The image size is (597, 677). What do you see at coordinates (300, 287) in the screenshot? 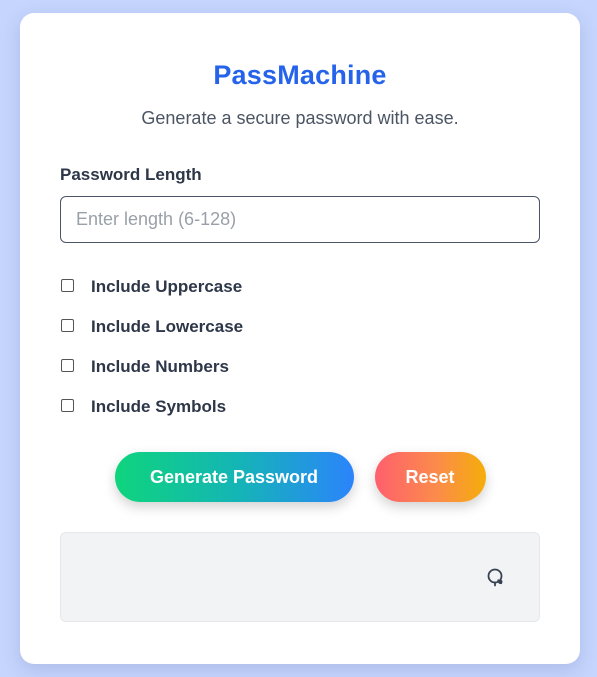
I see `option-uppercase: Include Uppercase` at bounding box center [300, 287].